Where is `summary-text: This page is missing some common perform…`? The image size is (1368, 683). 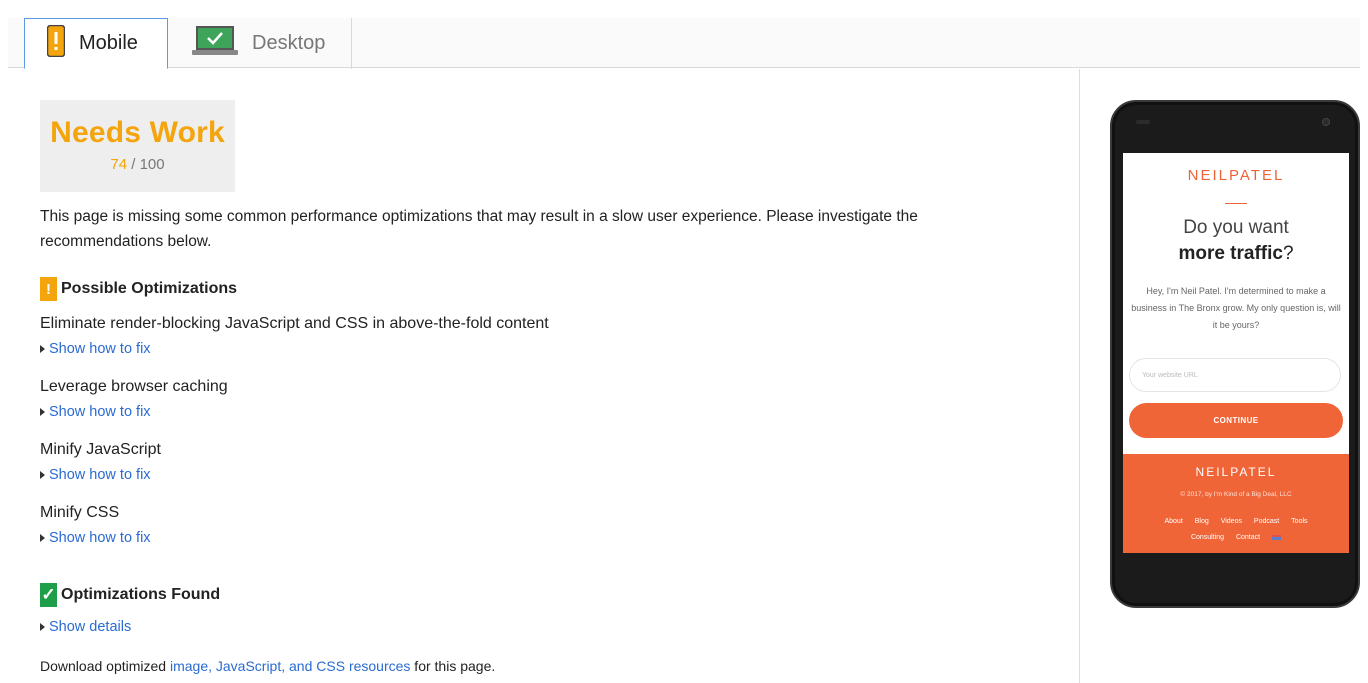
summary-text: This page is missing some common perform… is located at coordinates (479, 229).